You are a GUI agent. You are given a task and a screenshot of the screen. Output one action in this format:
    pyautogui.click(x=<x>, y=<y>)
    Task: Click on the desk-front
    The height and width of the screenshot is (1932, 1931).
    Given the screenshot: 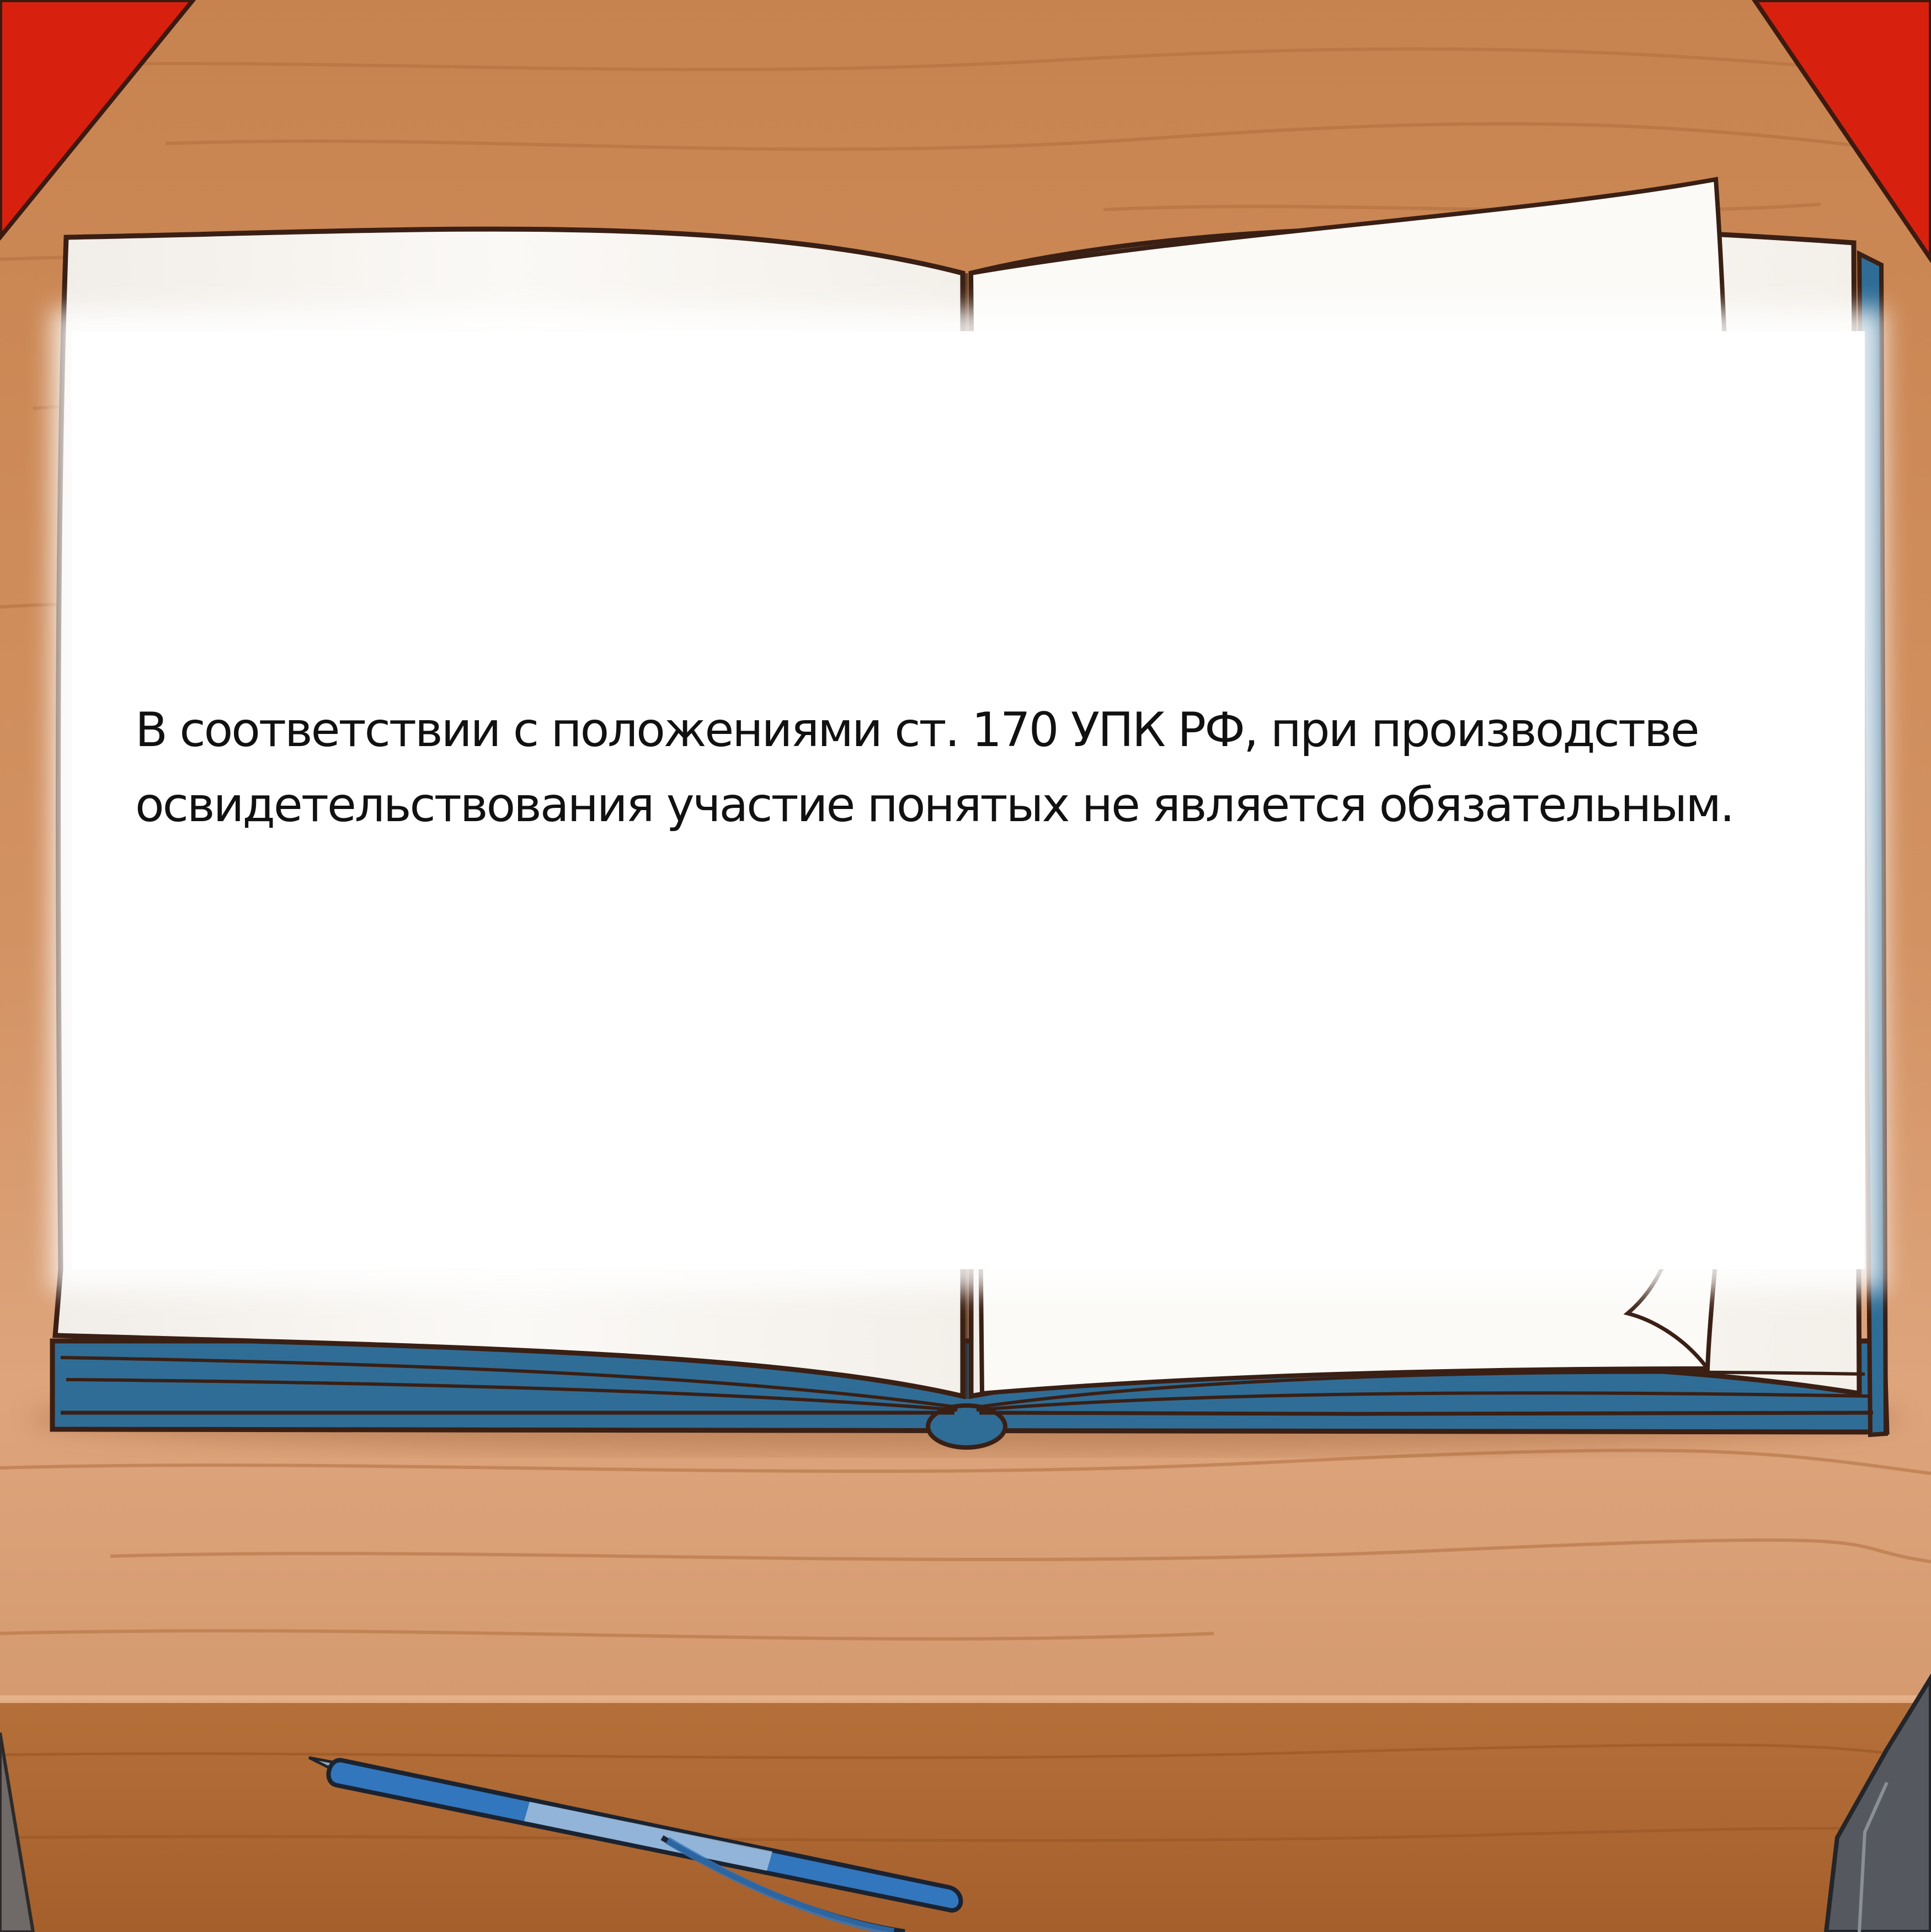 What is the action you would take?
    pyautogui.click(x=965, y=1816)
    